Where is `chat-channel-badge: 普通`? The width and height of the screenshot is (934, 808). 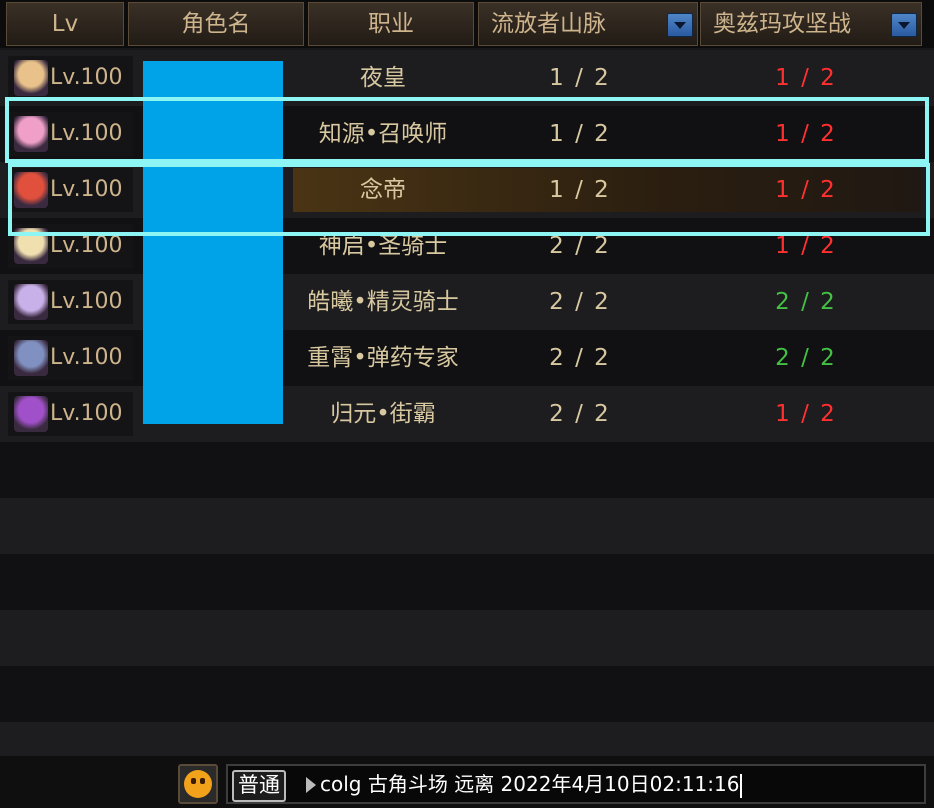
chat-channel-badge: 普通 is located at coordinates (259, 786).